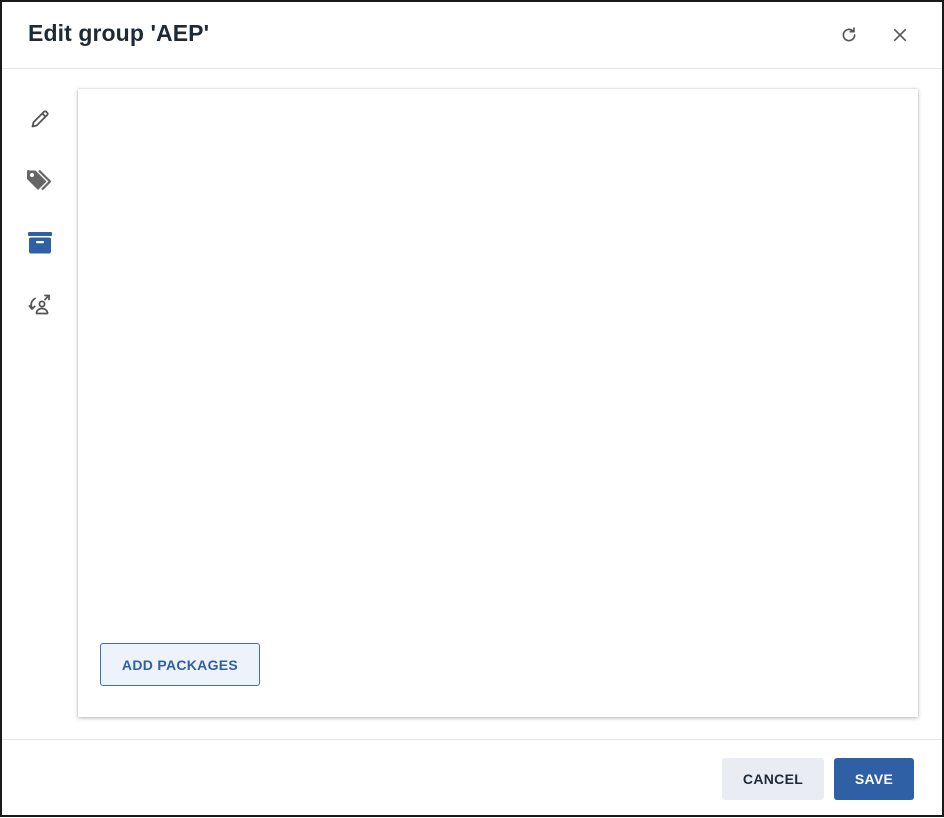  I want to click on add-packages-button: ADD PACKAGES, so click(180, 664).